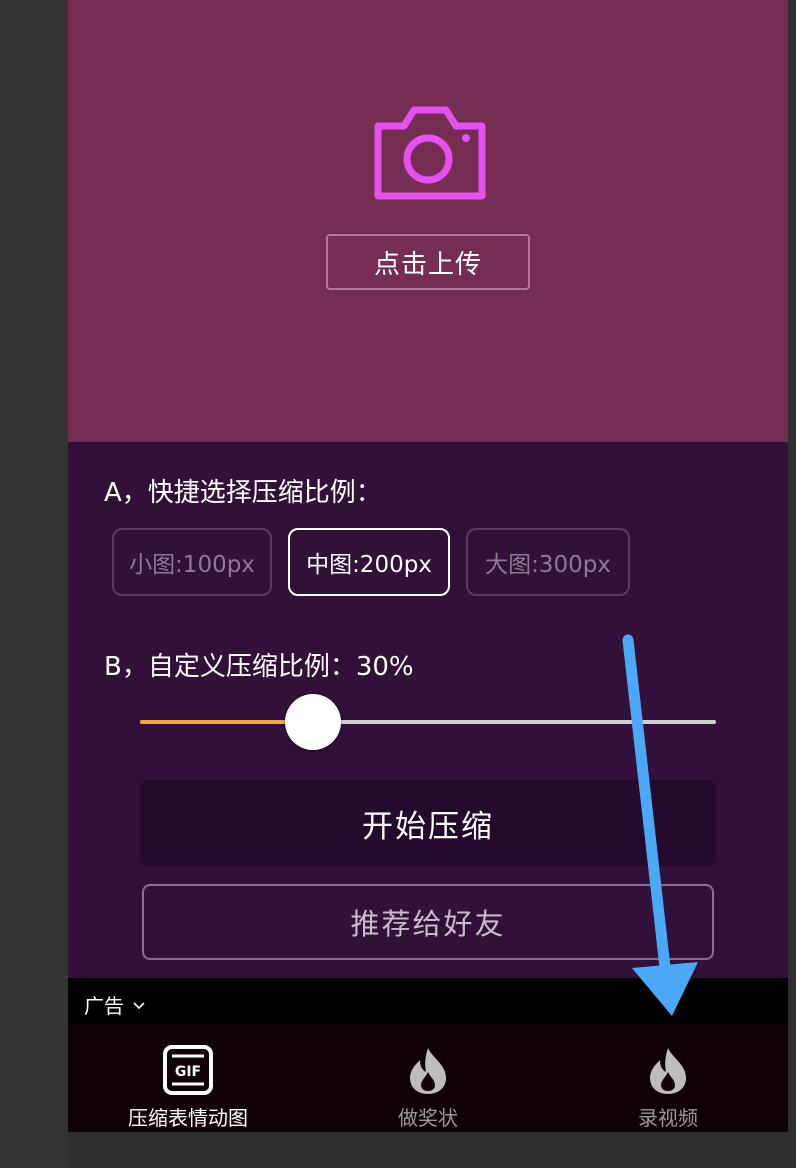 This screenshot has height=1168, width=796. Describe the element at coordinates (104, 1006) in the screenshot. I see `ad-label: 广告` at that location.